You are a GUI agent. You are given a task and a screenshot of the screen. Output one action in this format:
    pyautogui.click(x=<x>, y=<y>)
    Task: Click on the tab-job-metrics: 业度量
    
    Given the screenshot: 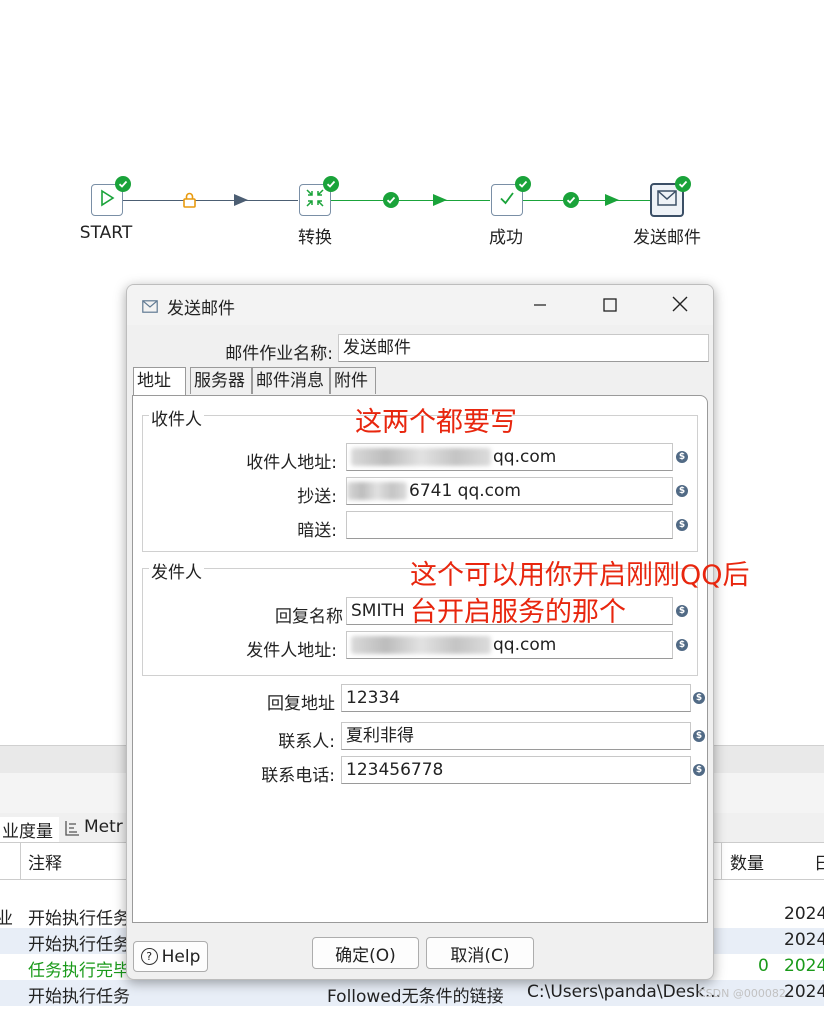 What is the action you would take?
    pyautogui.click(x=29, y=829)
    